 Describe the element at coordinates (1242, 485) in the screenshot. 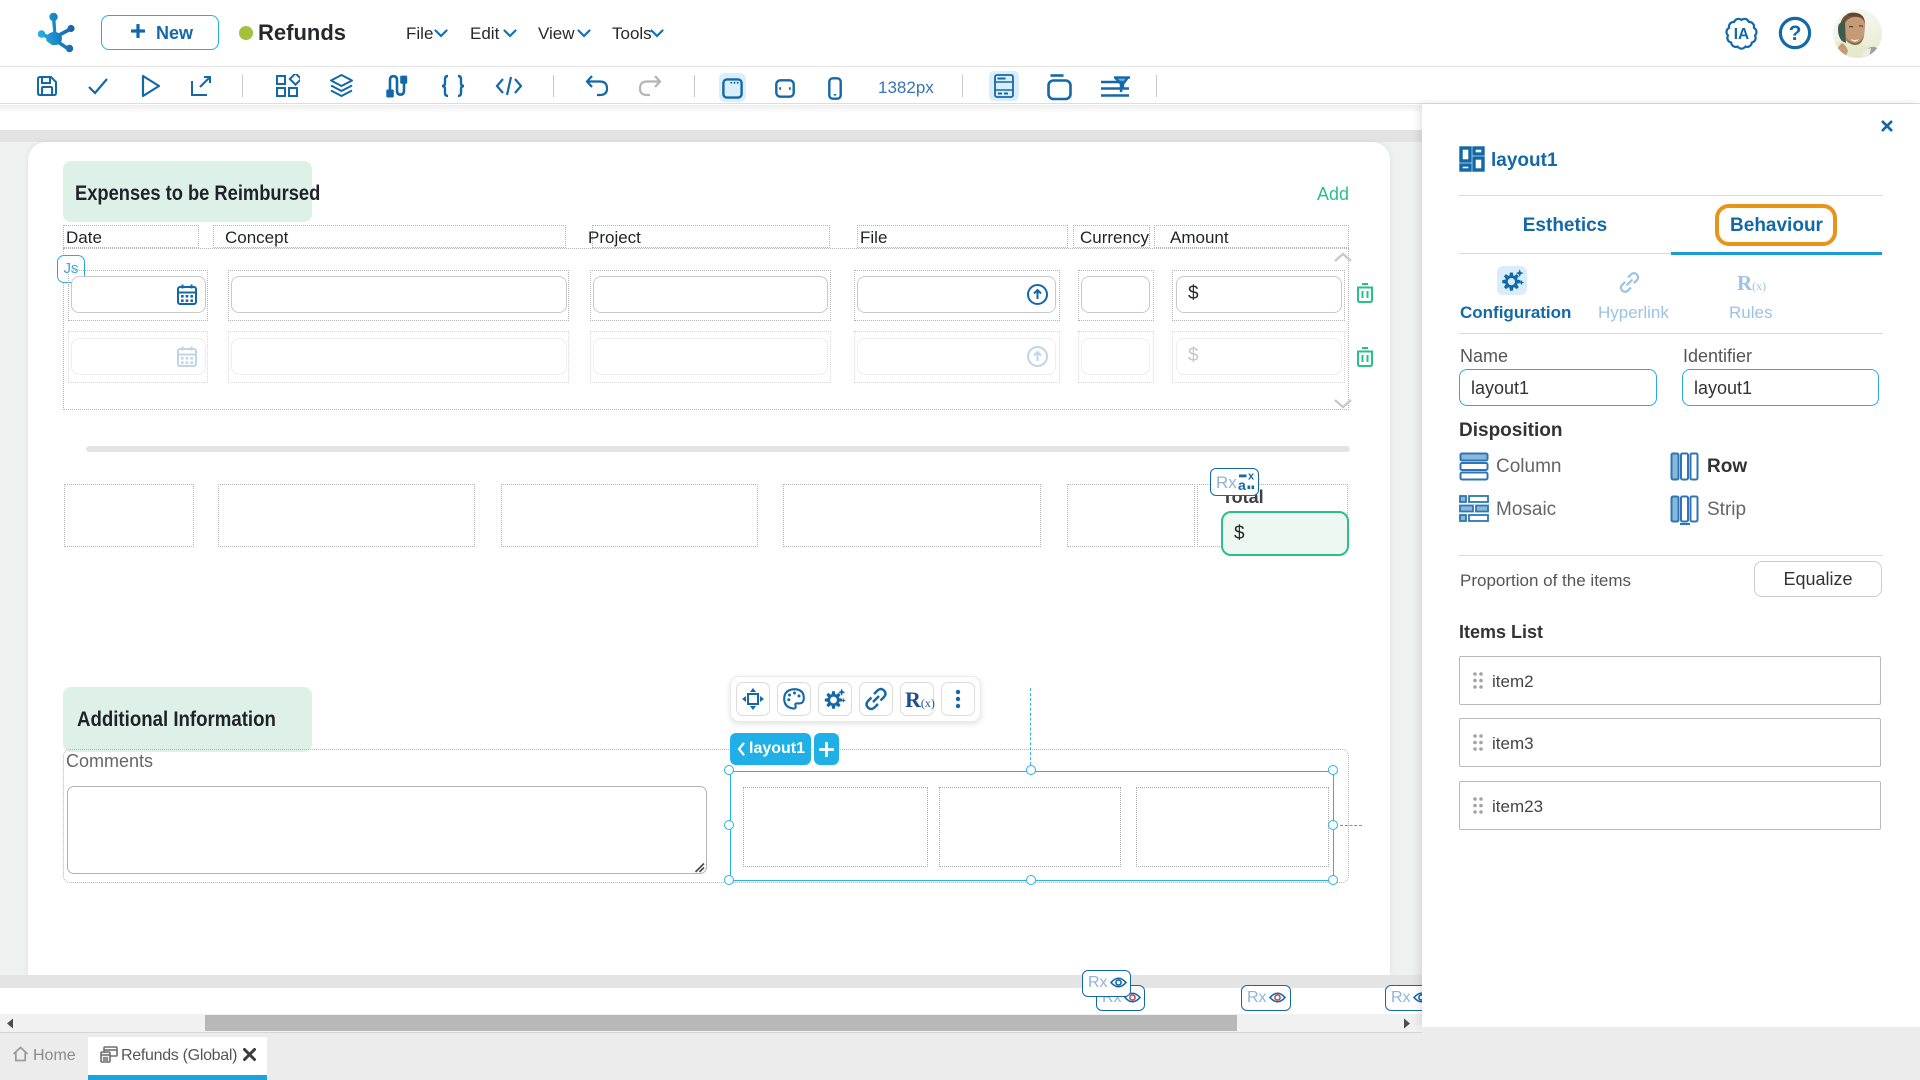

I see `svg-text: a` at that location.